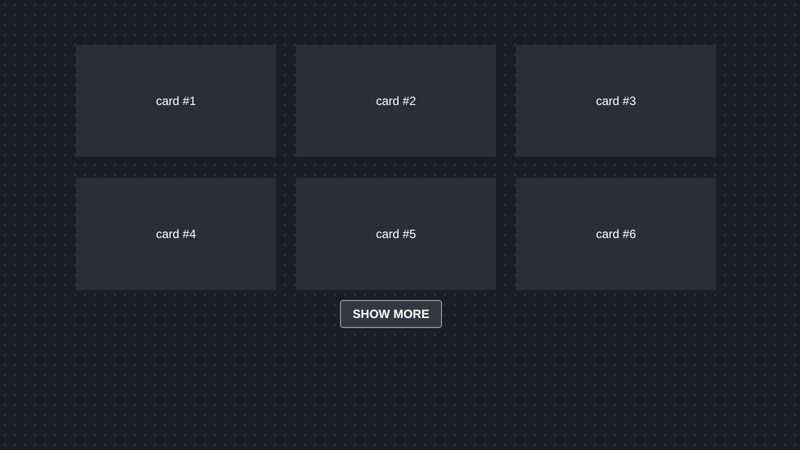  I want to click on show-more-button: SHOW MORE, so click(391, 314).